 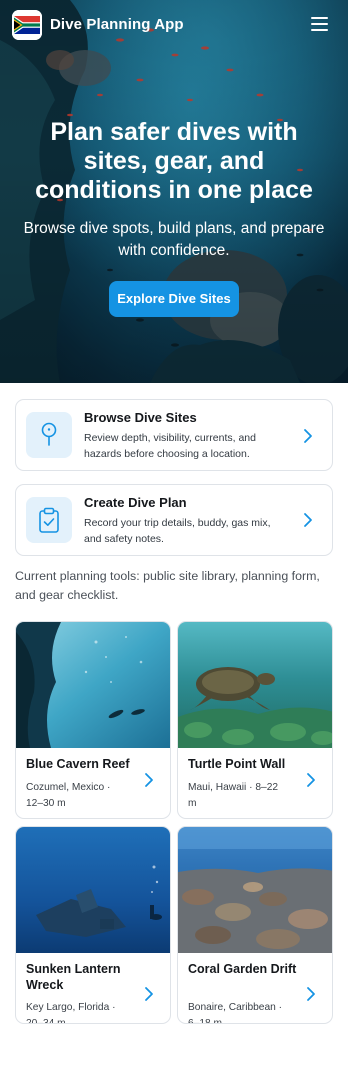 I want to click on site-name: Turtle Point Wall, so click(x=237, y=764).